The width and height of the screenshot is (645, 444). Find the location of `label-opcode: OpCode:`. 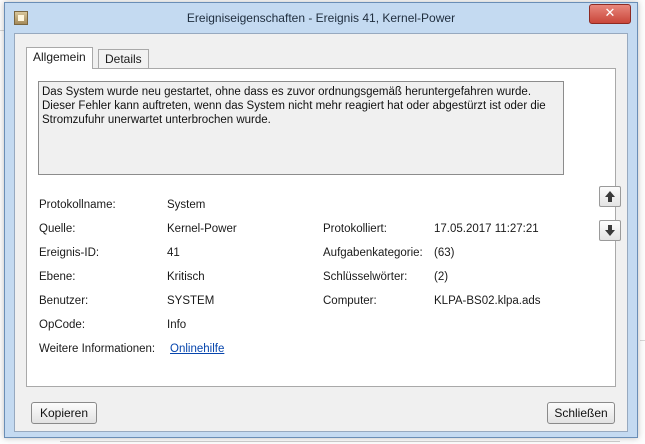

label-opcode: OpCode: is located at coordinates (62, 325).